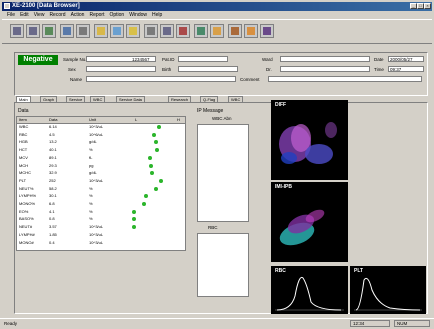 This screenshot has width=434, height=329. What do you see at coordinates (309, 140) in the screenshot?
I see `diff-scattergram: DIFF` at bounding box center [309, 140].